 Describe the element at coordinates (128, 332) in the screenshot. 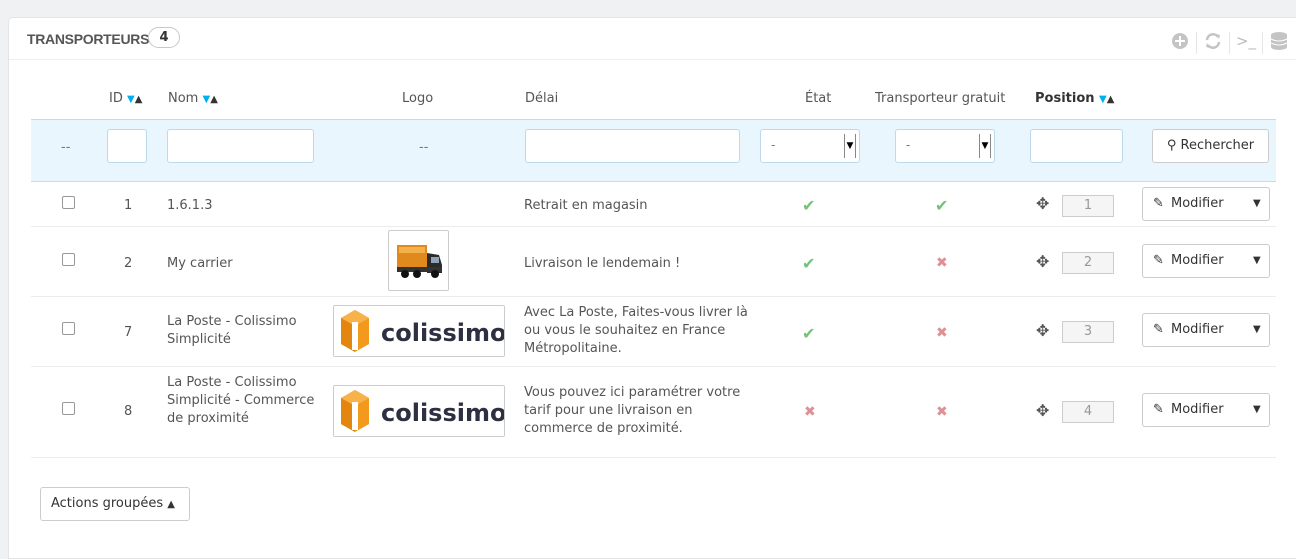

I see `row-id: 7` at that location.